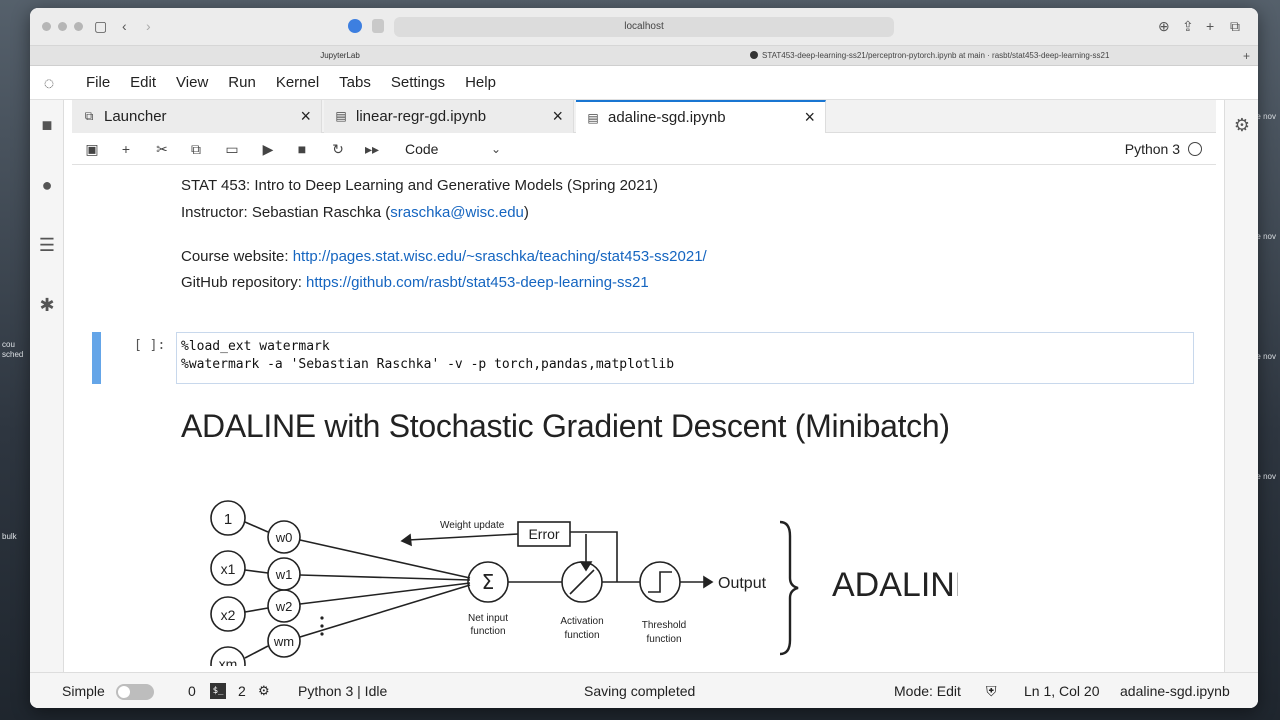  What do you see at coordinates (418, 83) in the screenshot?
I see `menu-settings: Settings` at bounding box center [418, 83].